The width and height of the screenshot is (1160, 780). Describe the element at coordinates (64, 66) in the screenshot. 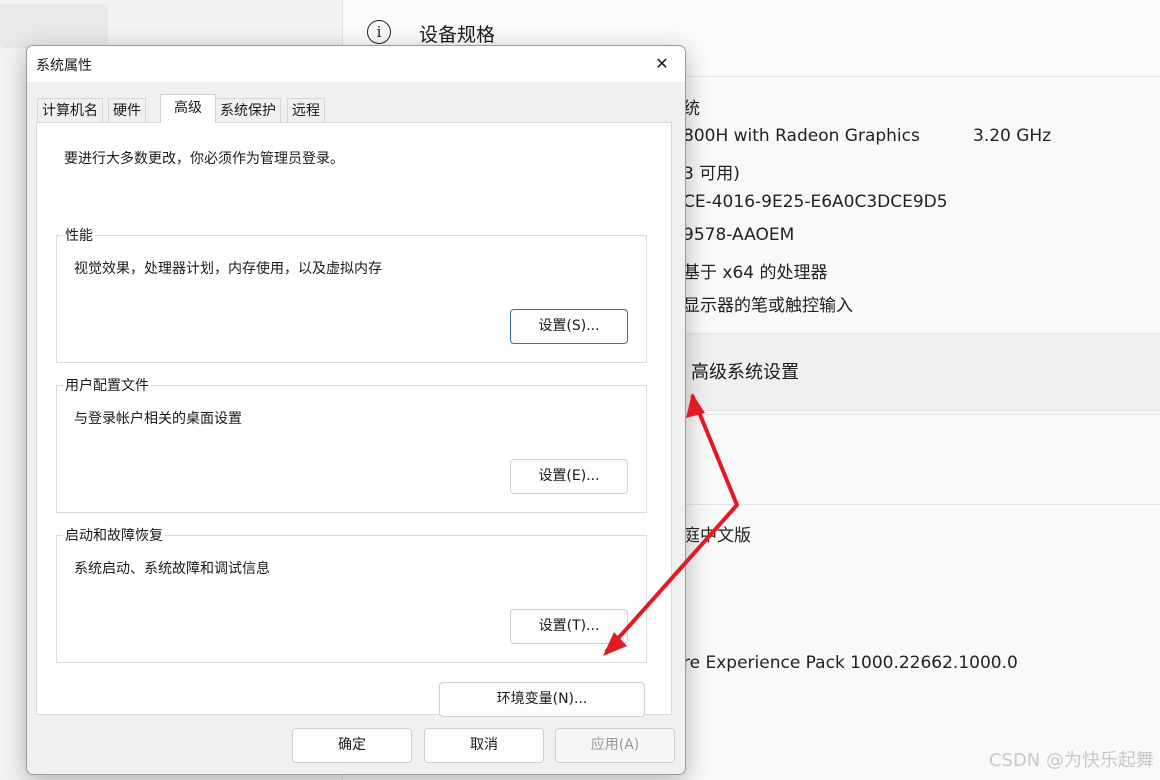

I see `dialog-title: 系统属性` at that location.